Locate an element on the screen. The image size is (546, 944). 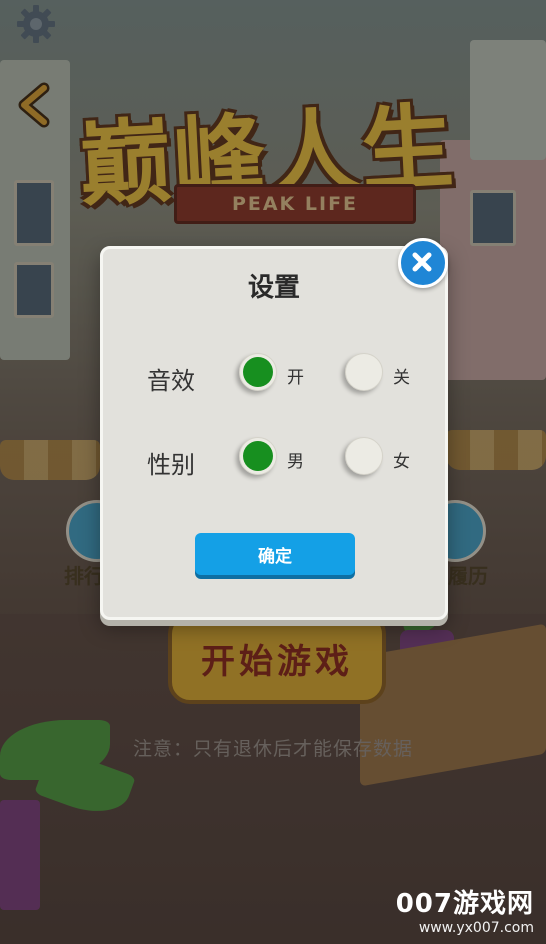
gender-male-label: 男 is located at coordinates (295, 462).